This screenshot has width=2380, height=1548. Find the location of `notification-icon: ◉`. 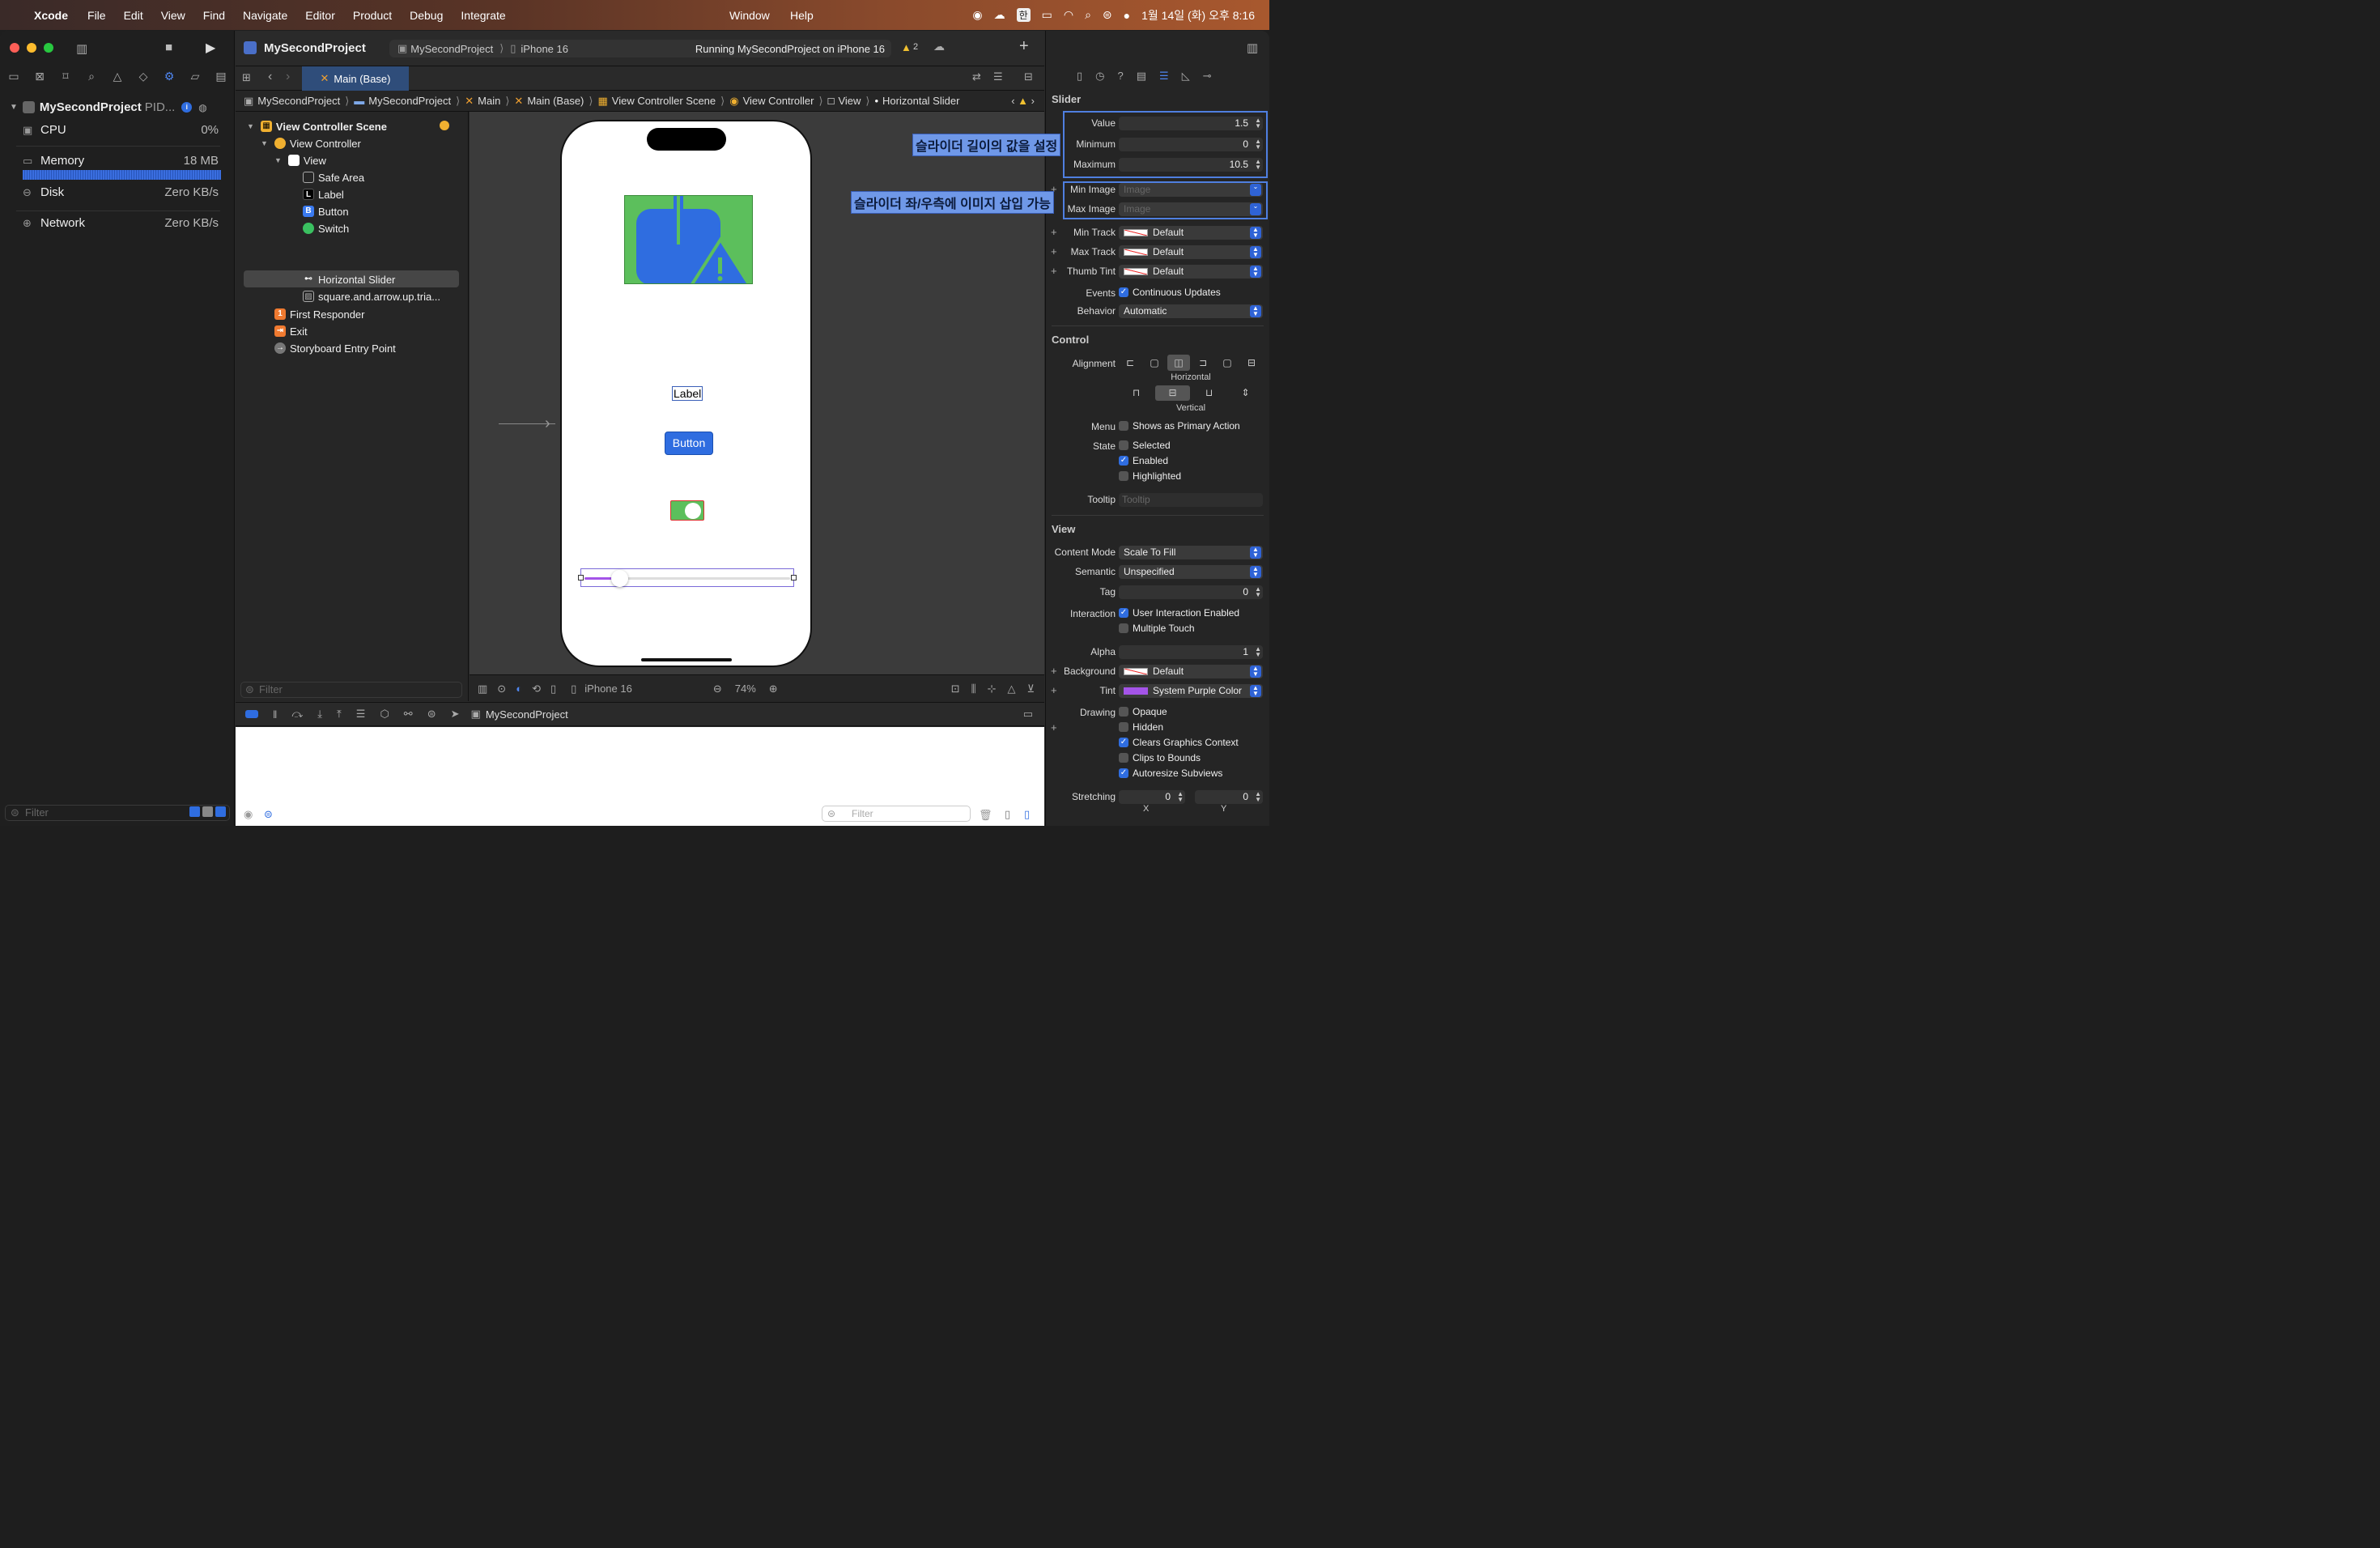

notification-icon: ◉ is located at coordinates (977, 15).